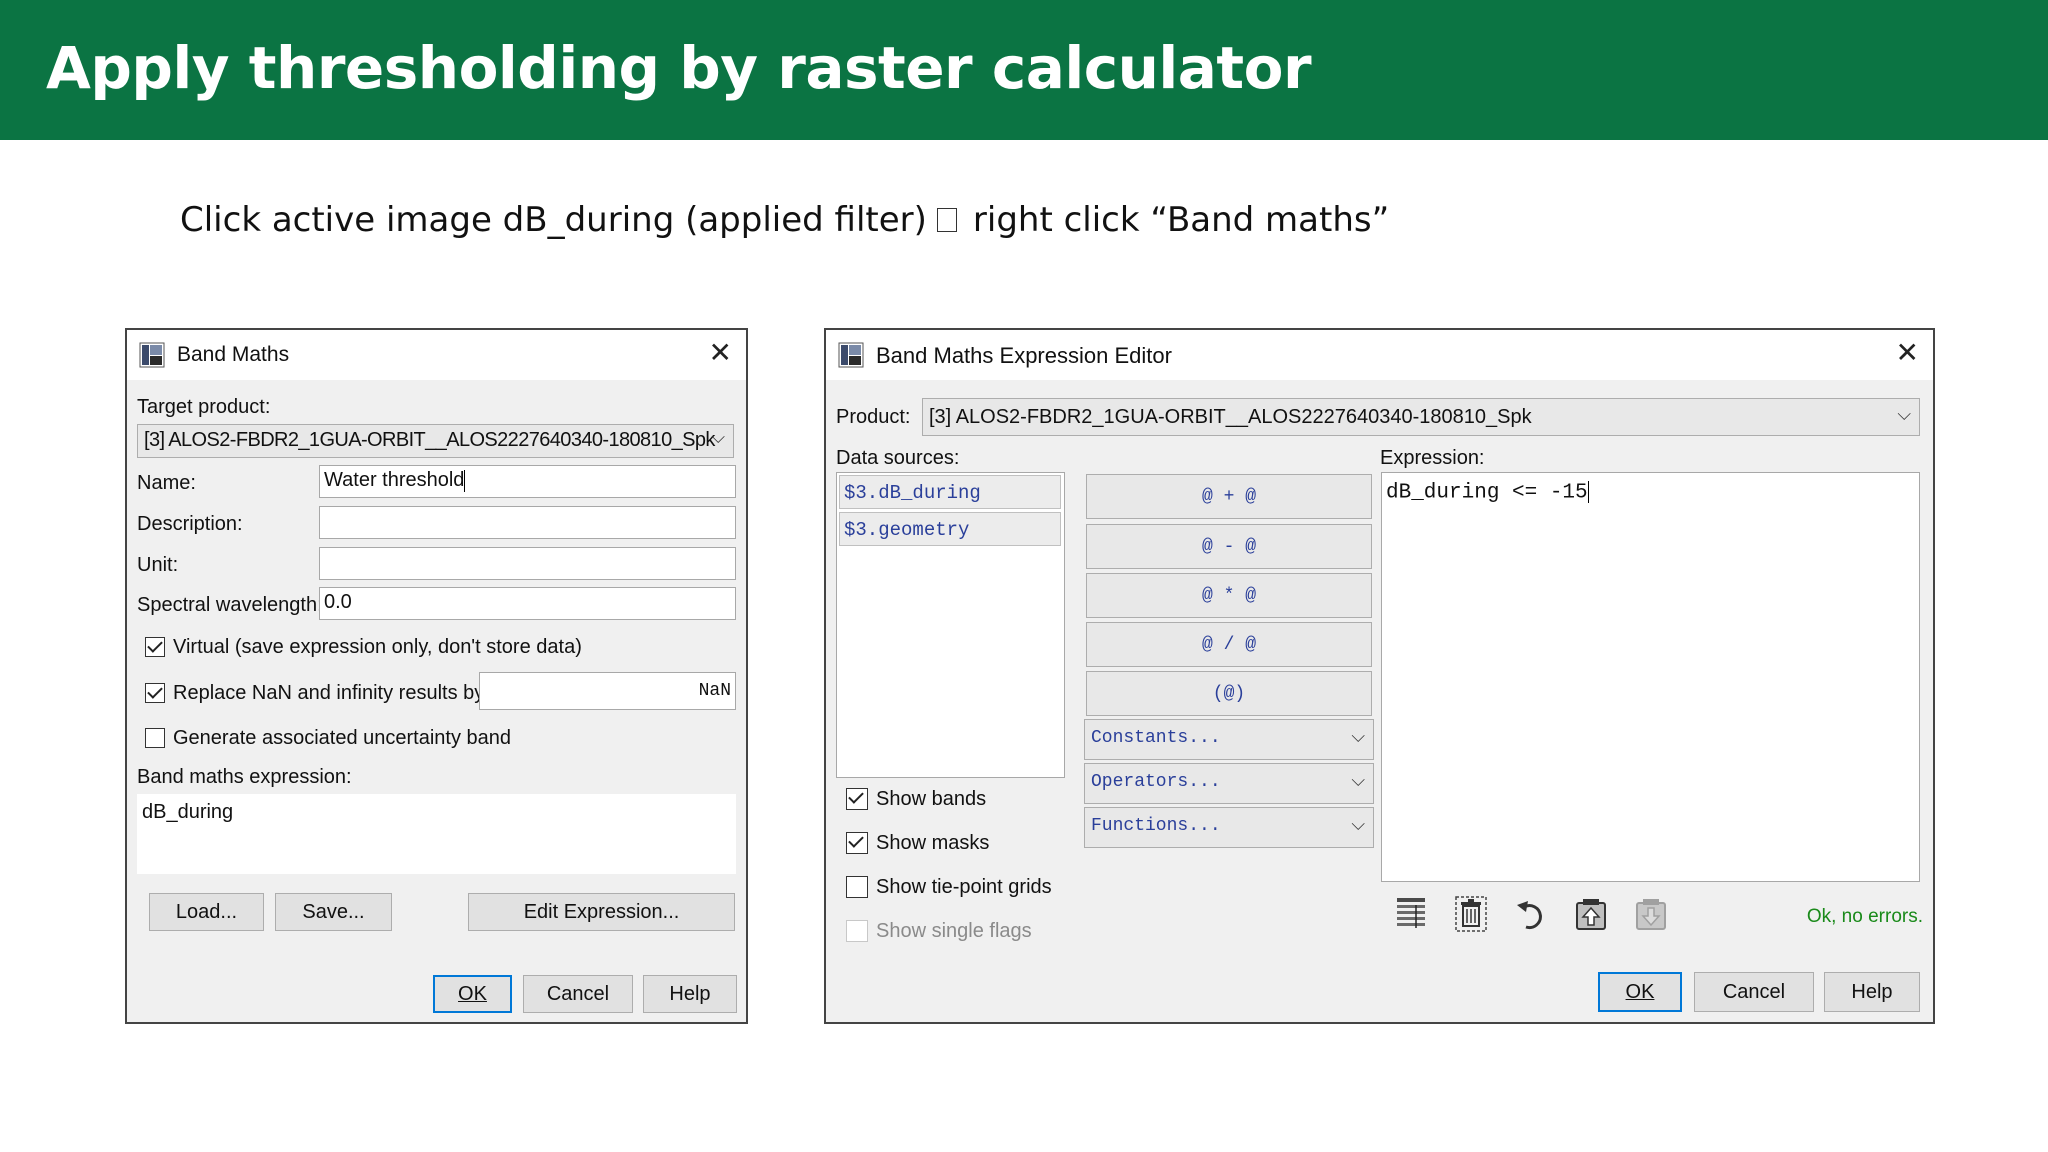  What do you see at coordinates (950, 529) in the screenshot?
I see `data-source-item: $3.geometry` at bounding box center [950, 529].